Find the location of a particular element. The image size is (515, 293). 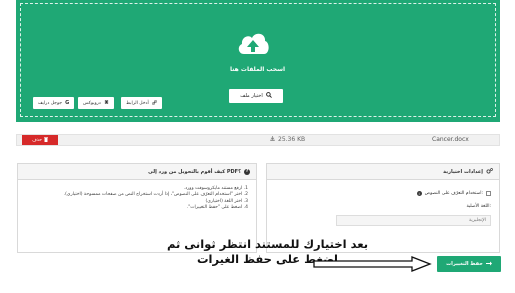

language-label-row: اللغة الأصلية: is located at coordinates (478, 206).